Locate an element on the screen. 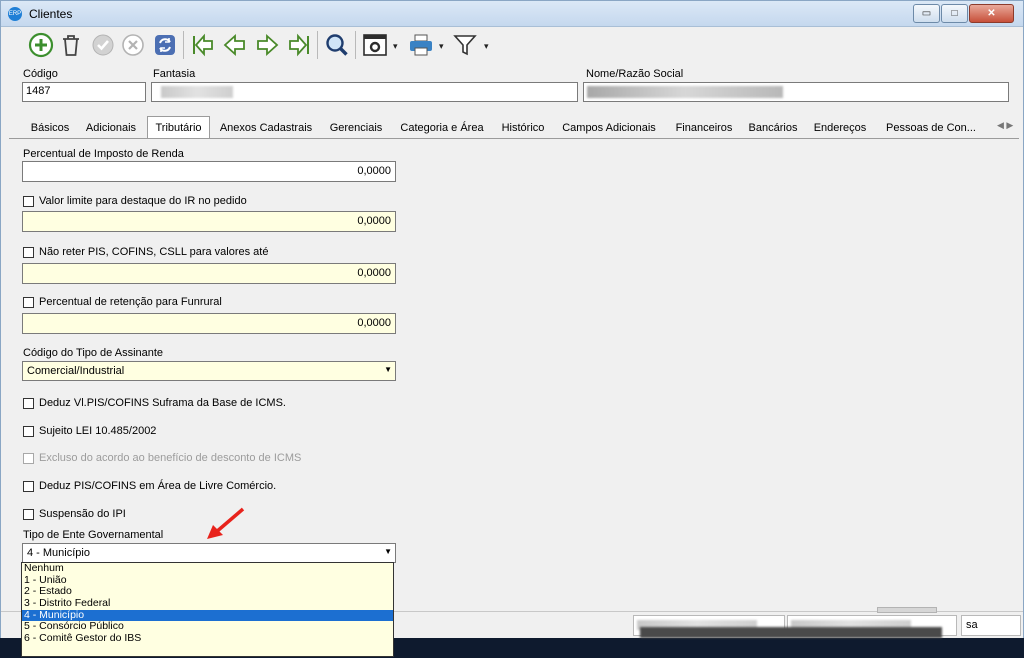 The height and width of the screenshot is (658, 1024). ente-label: Tipo de Ente Governamental is located at coordinates (93, 535).